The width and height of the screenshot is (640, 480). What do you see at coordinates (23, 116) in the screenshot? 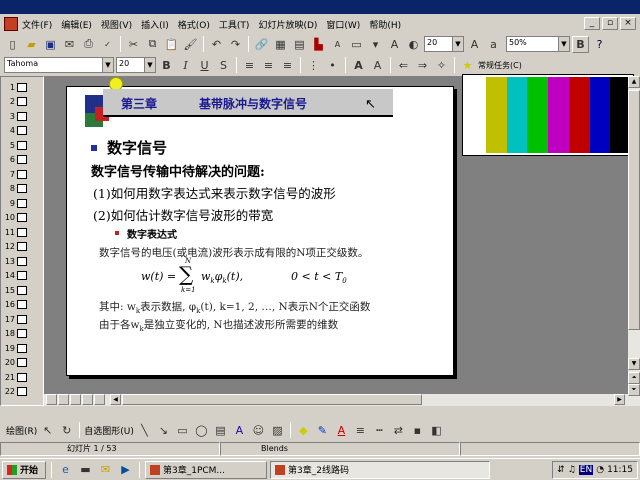
I see `slide-thumb-3: 3` at bounding box center [23, 116].